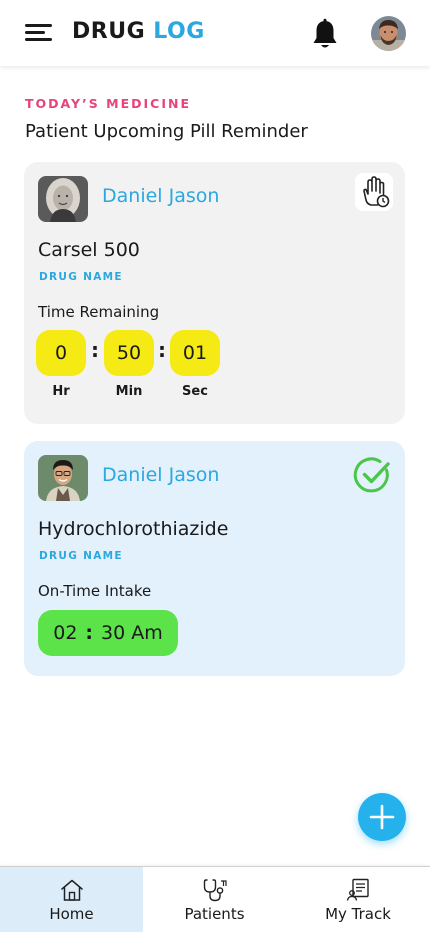 Image resolution: width=430 pixels, height=932 pixels. I want to click on drug-name: Hydrochlorothiazide, so click(133, 529).